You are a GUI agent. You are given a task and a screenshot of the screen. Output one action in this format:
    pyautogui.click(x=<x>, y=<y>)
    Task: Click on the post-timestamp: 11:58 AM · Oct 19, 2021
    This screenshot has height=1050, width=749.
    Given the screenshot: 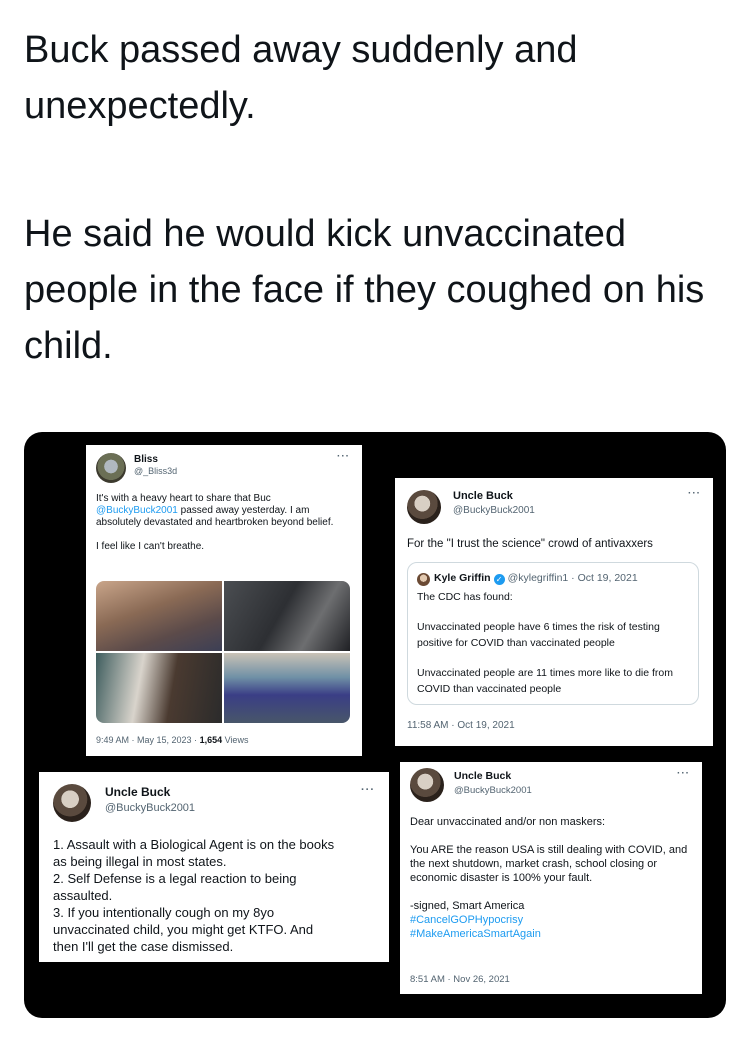 What is the action you would take?
    pyautogui.click(x=461, y=725)
    